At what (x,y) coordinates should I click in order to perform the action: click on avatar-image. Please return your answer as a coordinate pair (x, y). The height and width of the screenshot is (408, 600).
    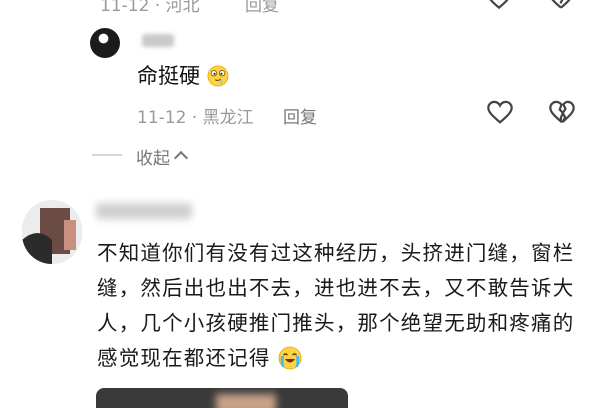
    Looking at the image, I should click on (52, 232).